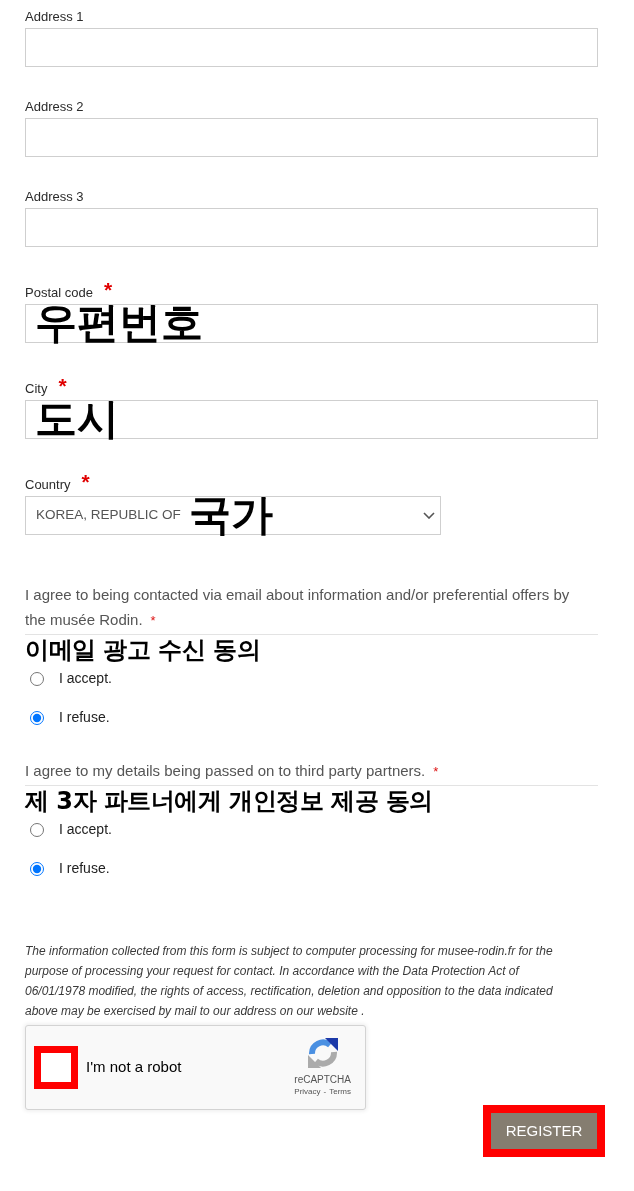 This screenshot has width=634, height=1191. Describe the element at coordinates (231, 514) in the screenshot. I see `annotation-text: 국가` at that location.